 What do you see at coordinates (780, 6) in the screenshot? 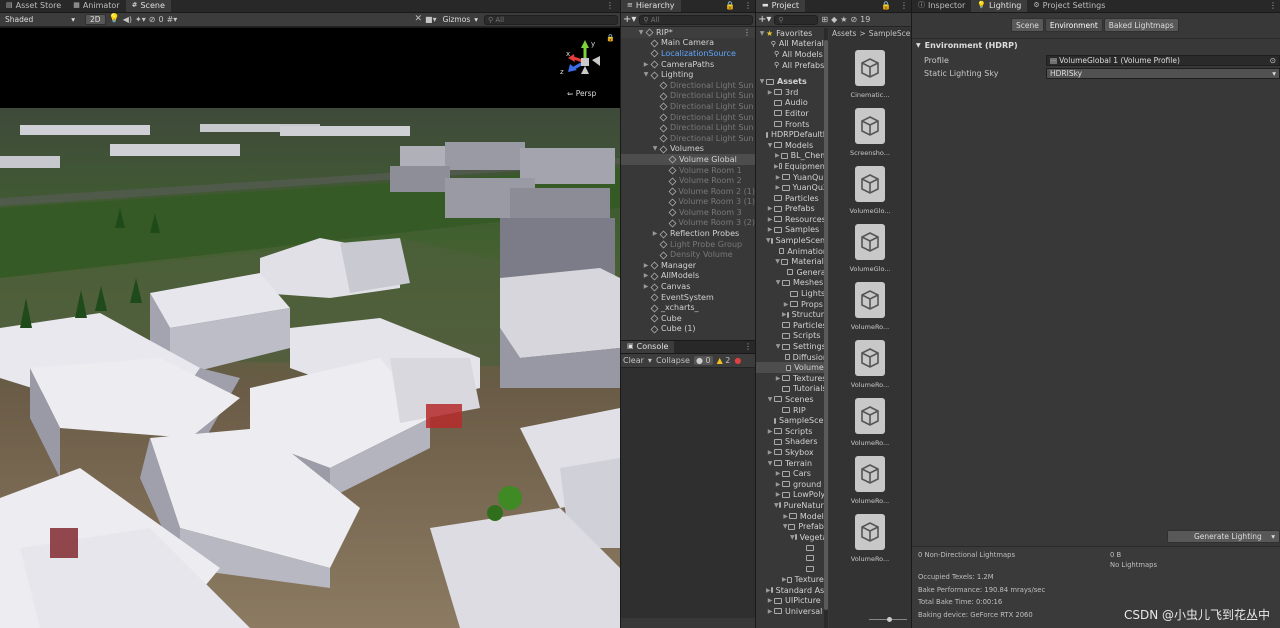
I see `tab-project: ▬Project` at bounding box center [780, 6].